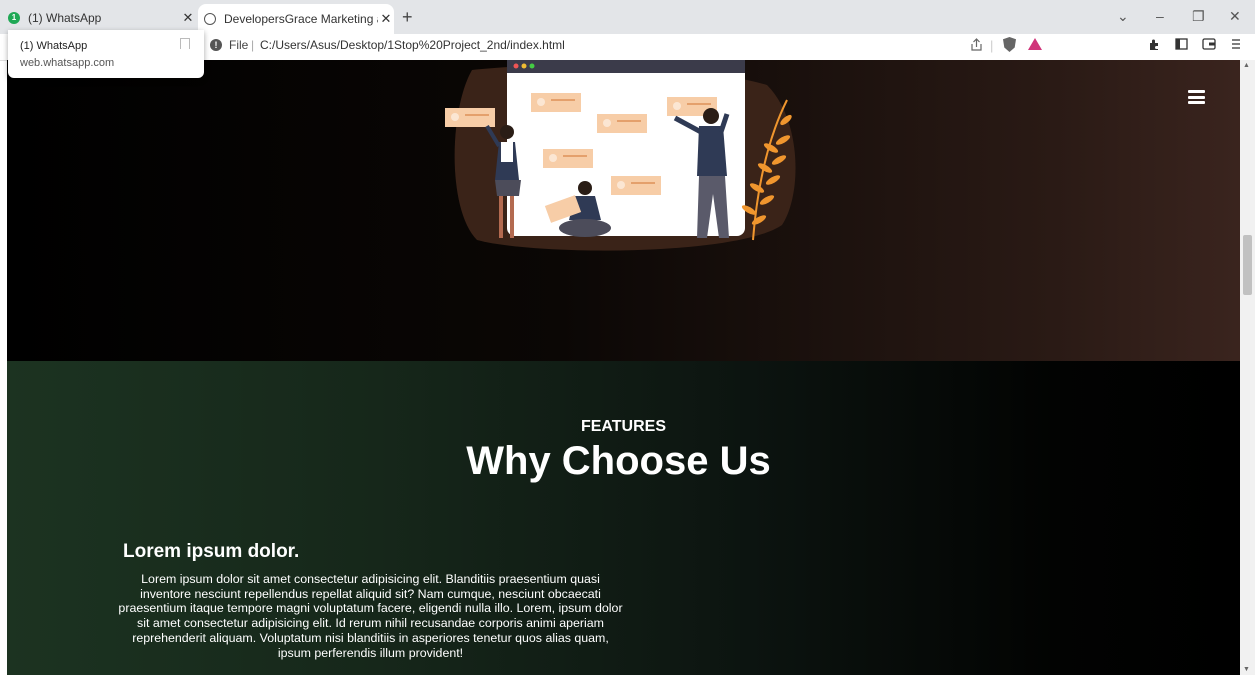 This screenshot has width=1255, height=675. I want to click on new-tab-button: +, so click(407, 17).